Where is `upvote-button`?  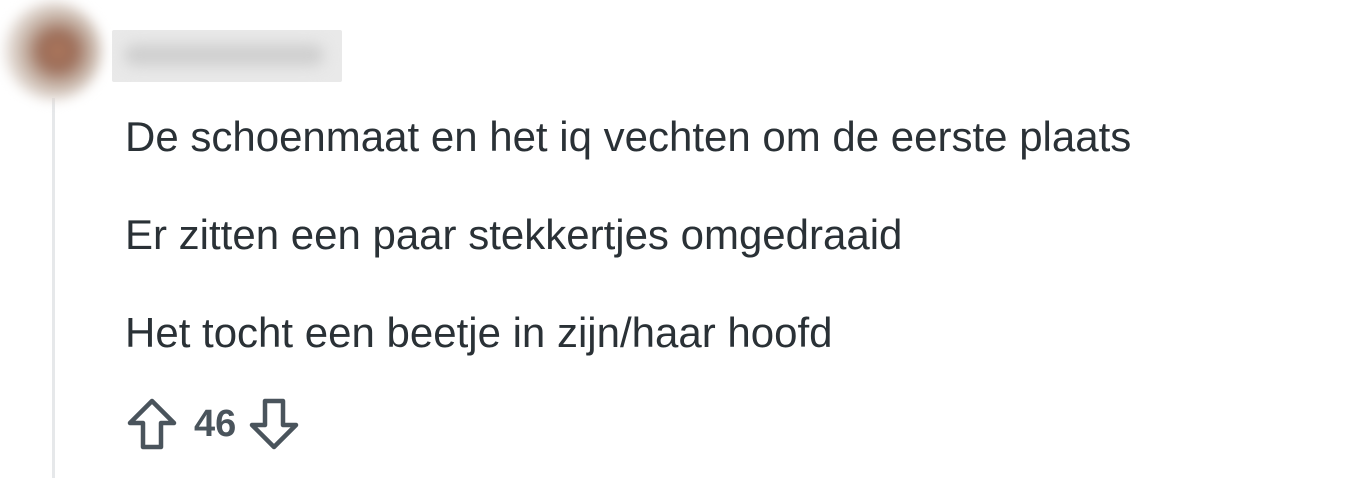
upvote-button is located at coordinates (152, 424).